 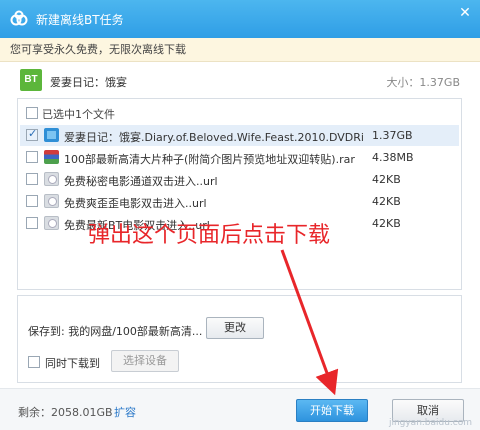 What do you see at coordinates (332, 410) in the screenshot?
I see `start-download-button: 开始下载` at bounding box center [332, 410].